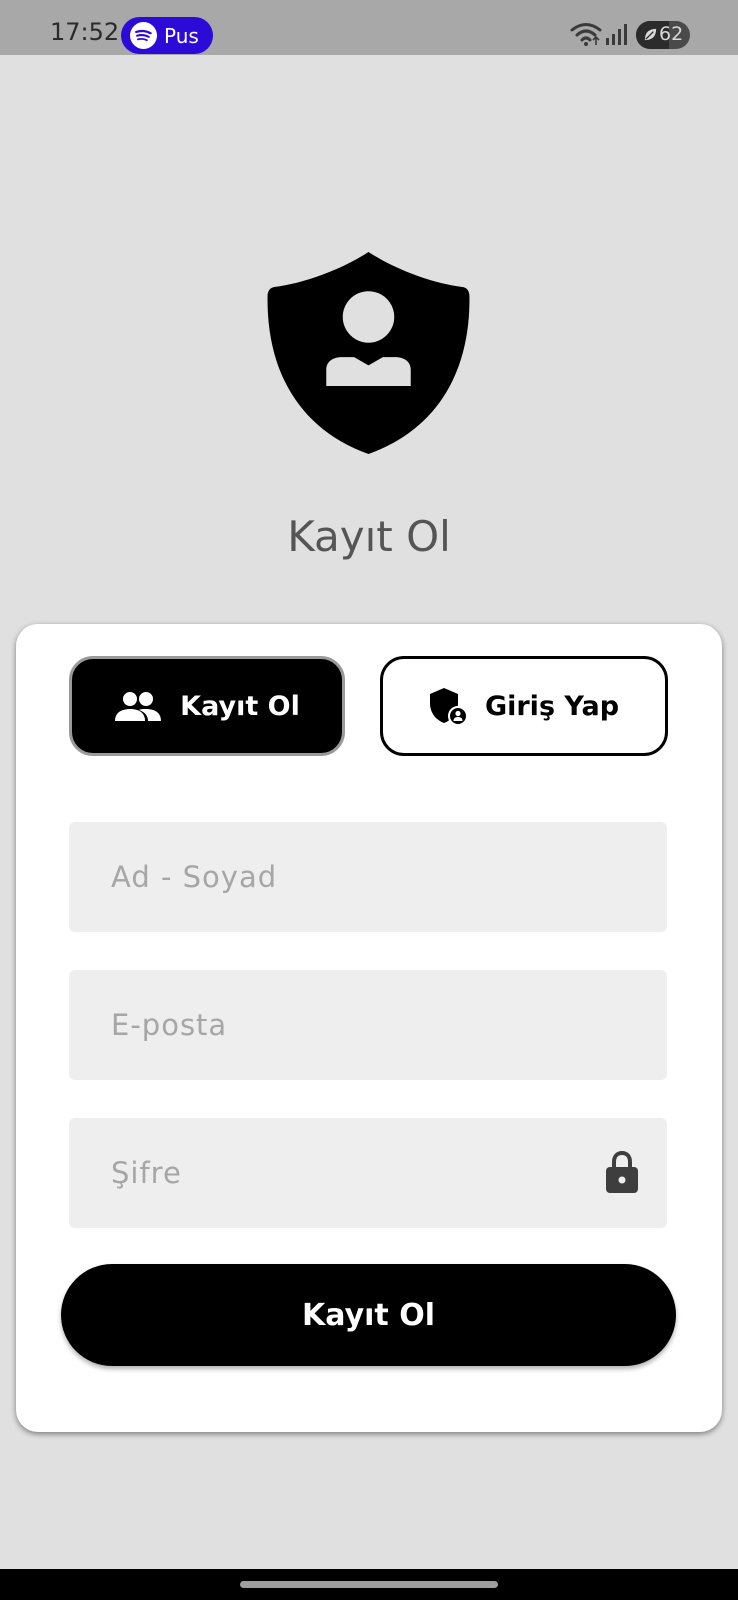 This screenshot has width=738, height=1600. I want to click on page-title: Kayıt Ol, so click(369, 536).